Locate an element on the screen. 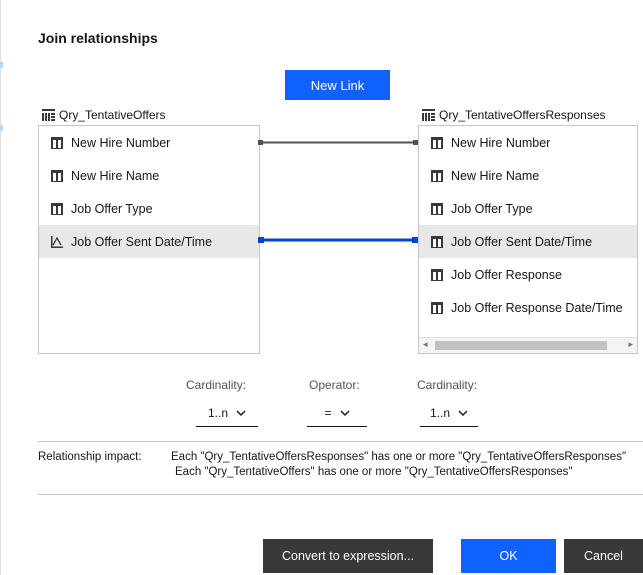 The height and width of the screenshot is (575, 643). right-table-header: Qry_TentativeOffersResponses is located at coordinates (514, 115).